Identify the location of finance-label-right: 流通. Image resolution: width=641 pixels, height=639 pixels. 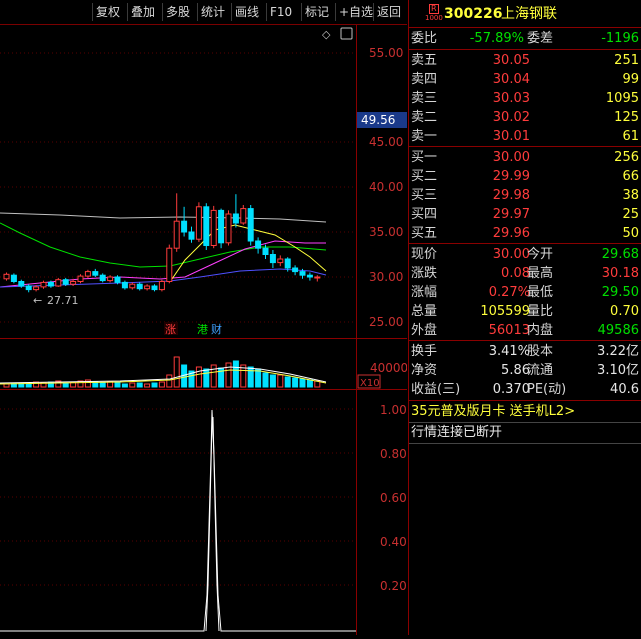
(540, 370).